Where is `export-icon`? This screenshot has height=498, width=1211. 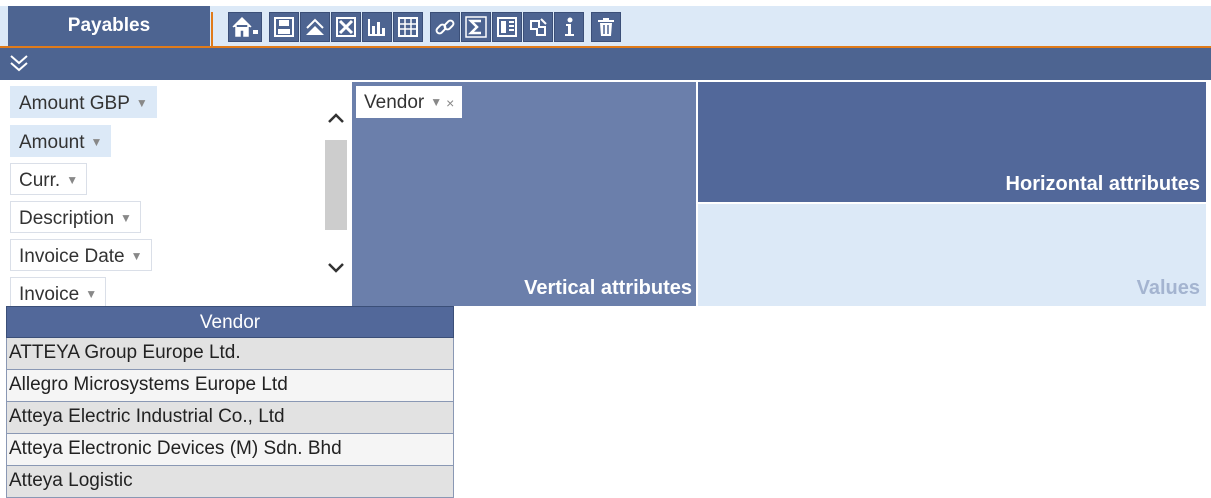
export-icon is located at coordinates (315, 27).